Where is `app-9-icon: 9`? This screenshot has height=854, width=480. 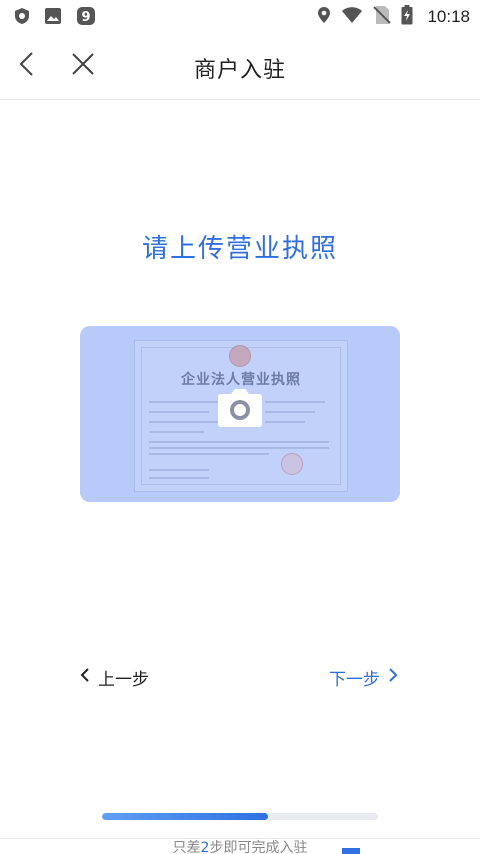
app-9-icon: 9 is located at coordinates (86, 18).